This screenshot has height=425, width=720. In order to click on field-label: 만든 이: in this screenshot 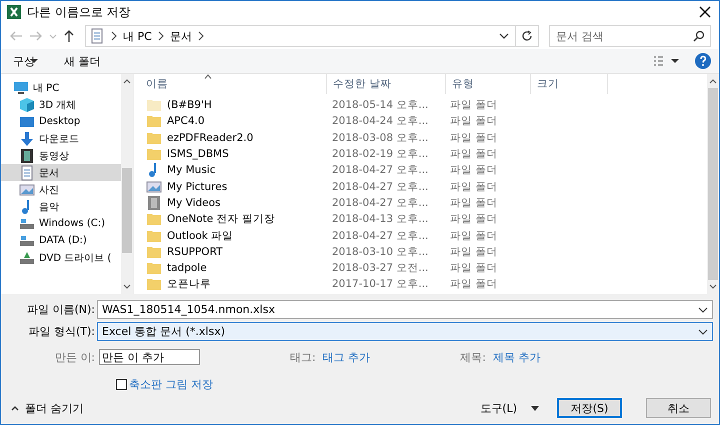, I will do `click(75, 357)`.